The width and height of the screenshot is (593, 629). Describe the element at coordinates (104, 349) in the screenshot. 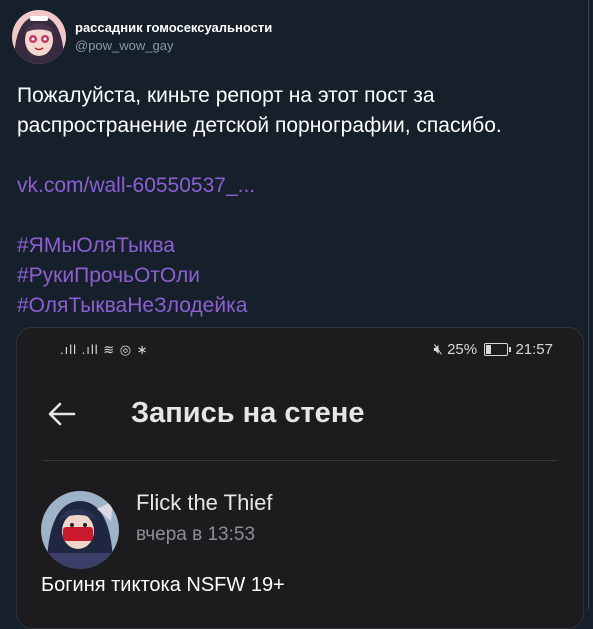

I see `signal-icons: .ıll .ıll ≋ ◎ ∗` at that location.